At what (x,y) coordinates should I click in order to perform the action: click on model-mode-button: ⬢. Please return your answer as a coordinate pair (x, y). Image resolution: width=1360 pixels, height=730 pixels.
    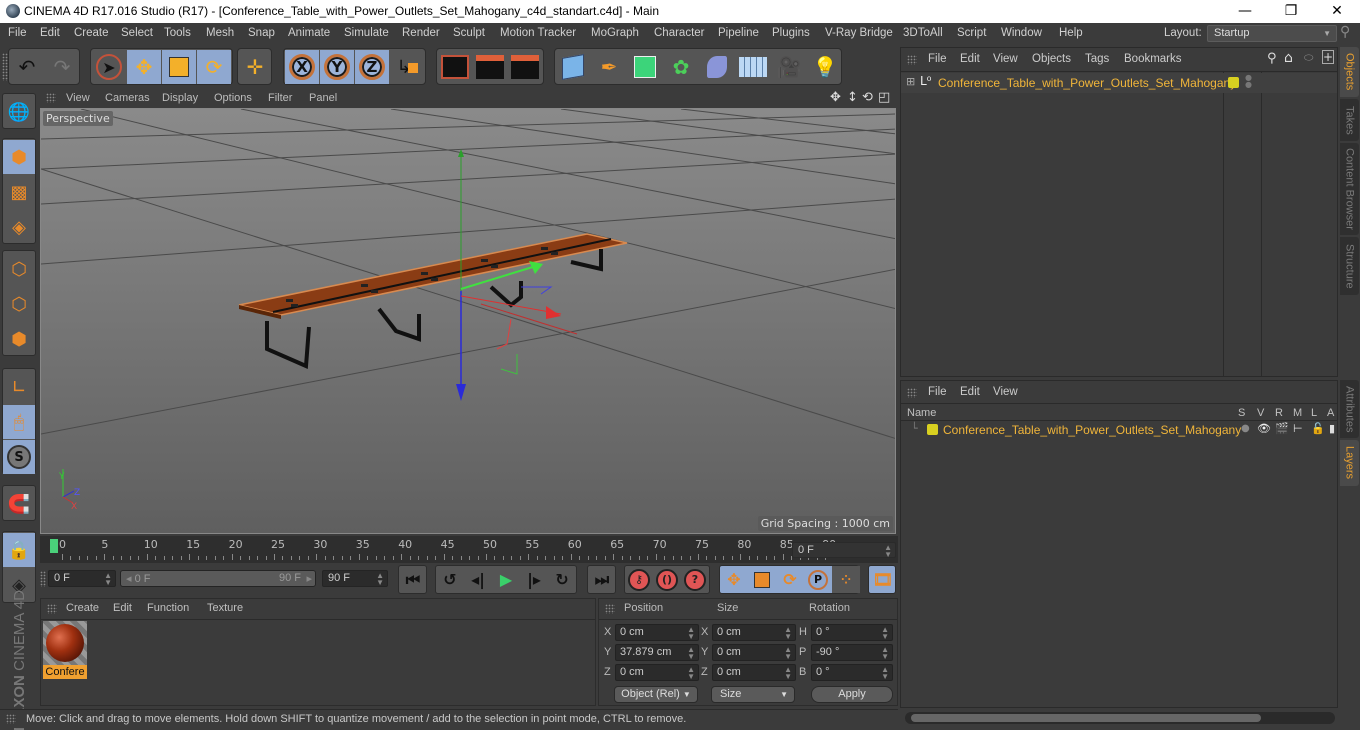
    Looking at the image, I should click on (19, 157).